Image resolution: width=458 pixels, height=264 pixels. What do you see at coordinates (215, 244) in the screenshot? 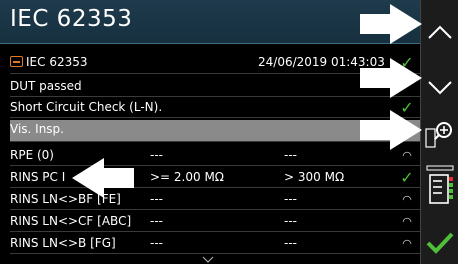
I see `result-row: RINS LN<>B [FG] --- --- ◠` at bounding box center [215, 244].